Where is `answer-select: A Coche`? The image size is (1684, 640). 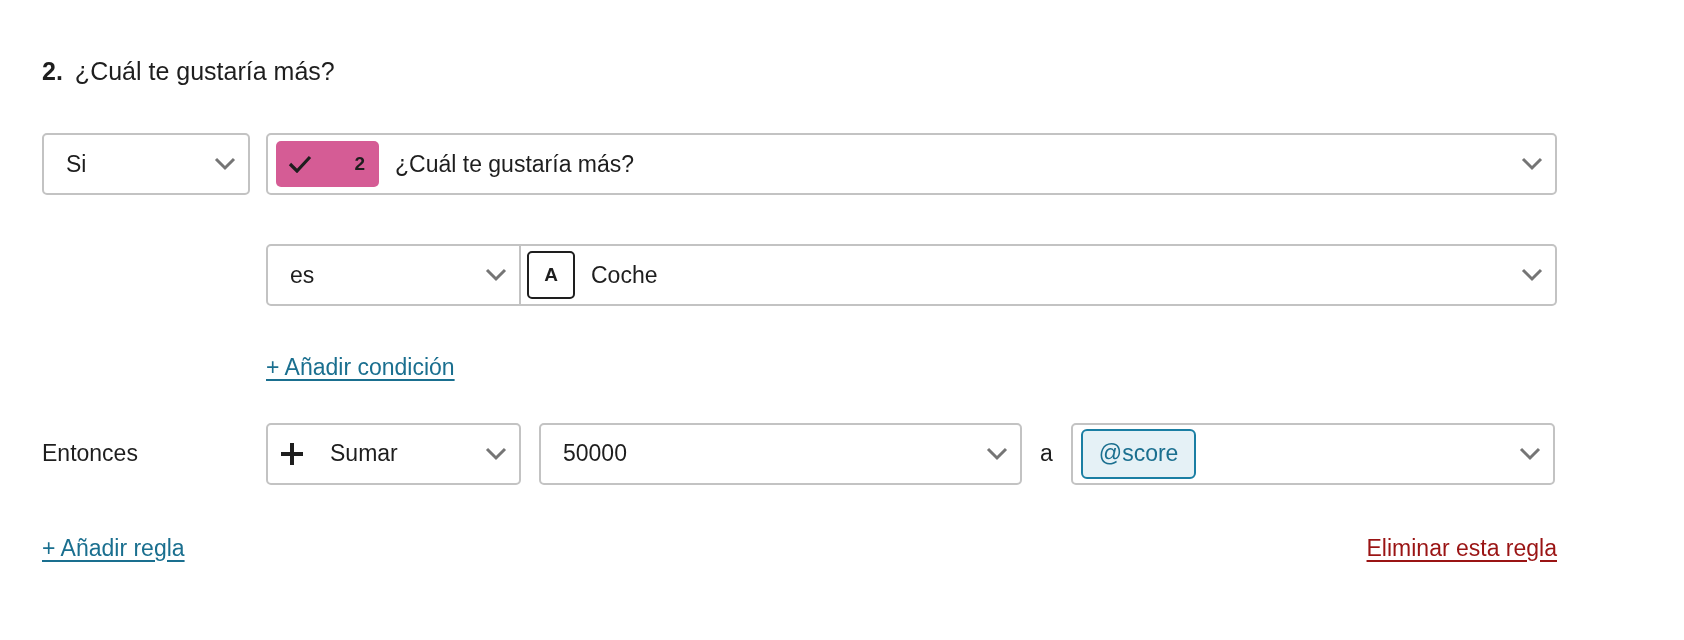 answer-select: A Coche is located at coordinates (1039, 275).